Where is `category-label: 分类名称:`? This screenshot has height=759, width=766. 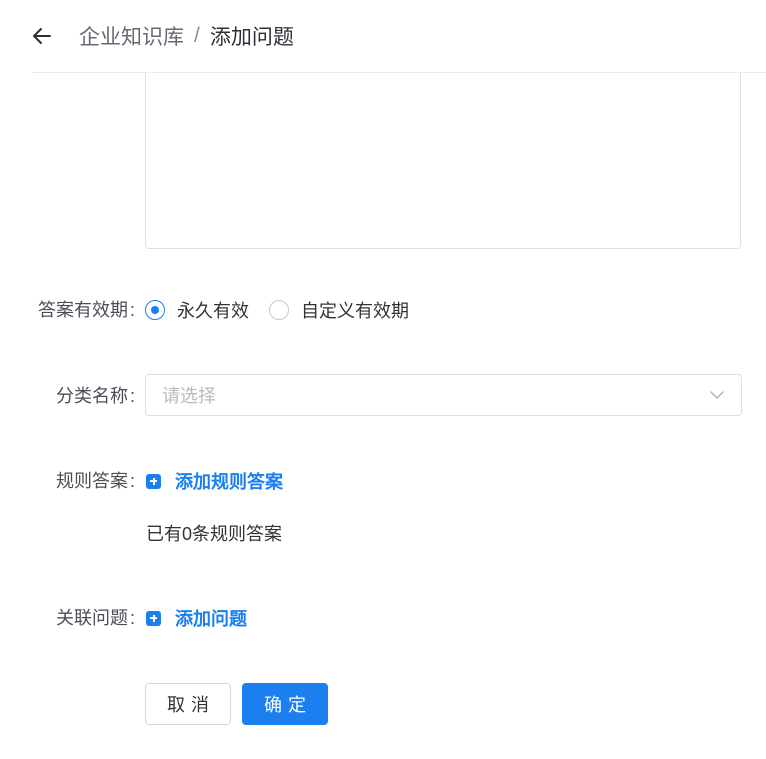
category-label: 分类名称: is located at coordinates (95, 396).